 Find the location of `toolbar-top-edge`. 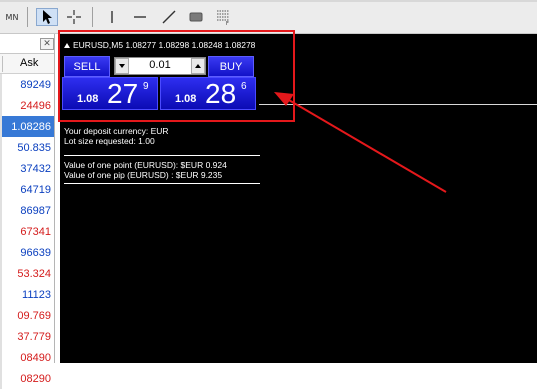

toolbar-top-edge is located at coordinates (268, 1).